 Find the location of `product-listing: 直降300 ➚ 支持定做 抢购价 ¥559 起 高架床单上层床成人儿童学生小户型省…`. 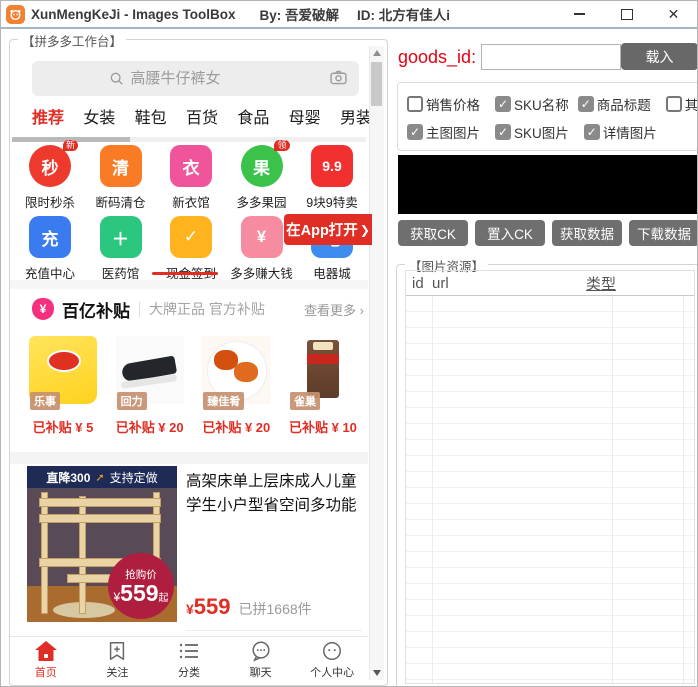

product-listing: 直降300 ➚ 支持定做 抢购价 ¥559 起 高架床单上层床成人儿童学生小户型省… is located at coordinates (189, 549).